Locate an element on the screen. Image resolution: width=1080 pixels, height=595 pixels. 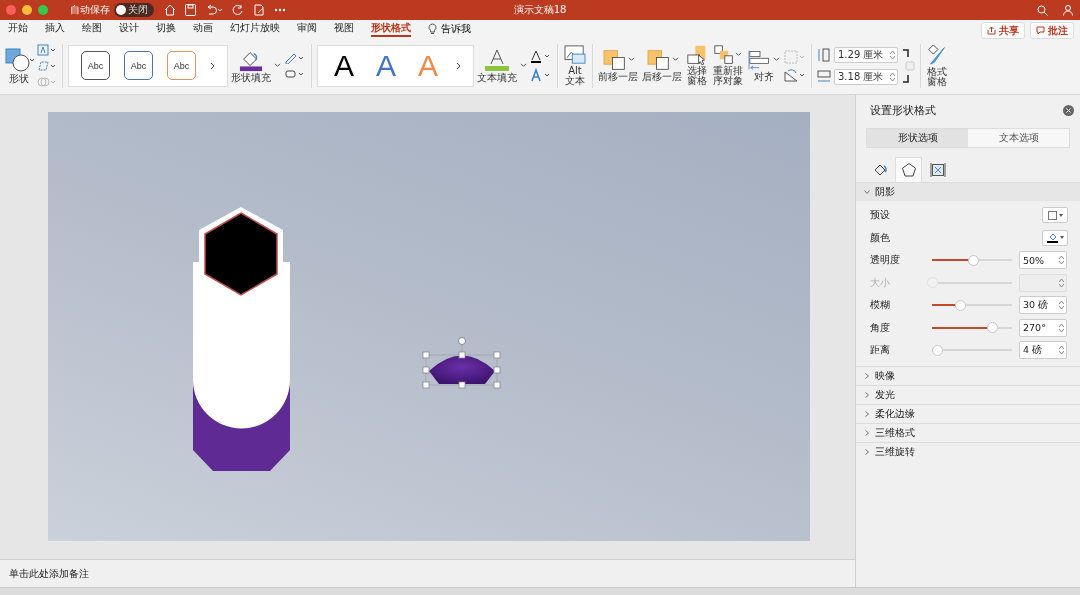
icon-tab is located at coordinates (908, 169).